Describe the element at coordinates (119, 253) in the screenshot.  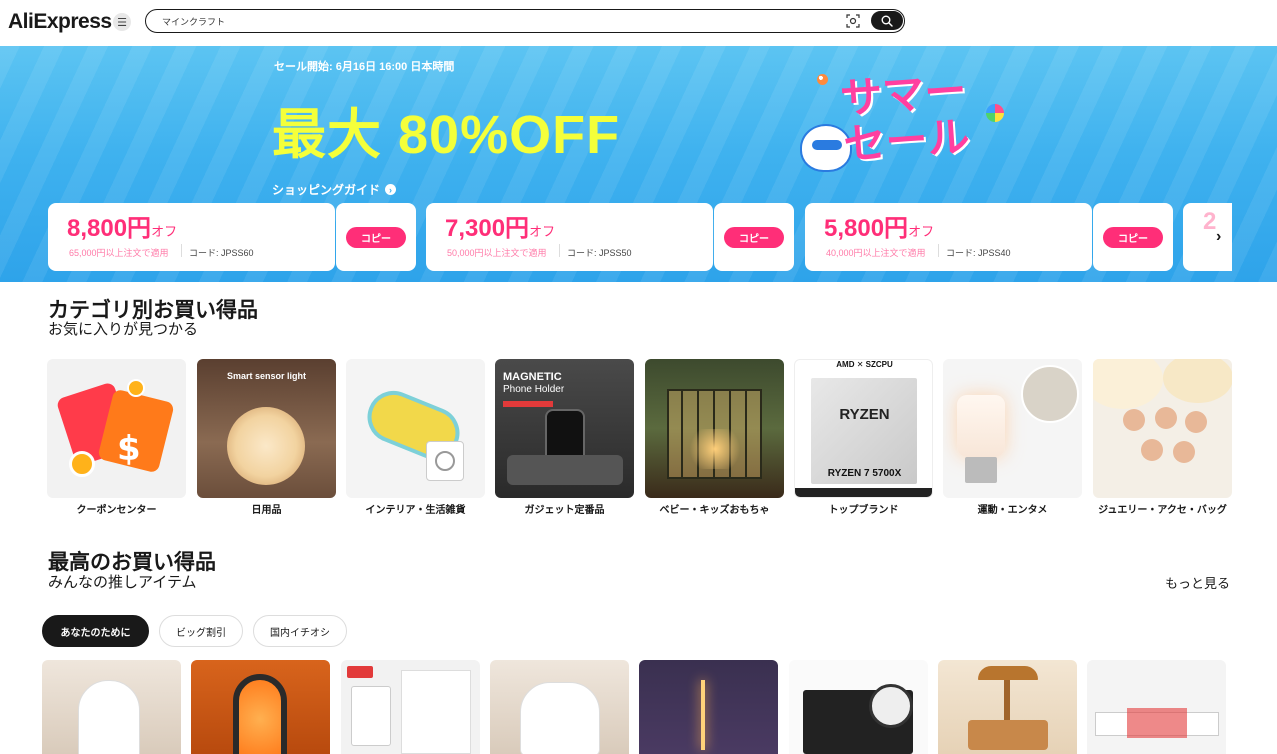
I see `coupon-condition: 65,000円以上注文で適用` at that location.